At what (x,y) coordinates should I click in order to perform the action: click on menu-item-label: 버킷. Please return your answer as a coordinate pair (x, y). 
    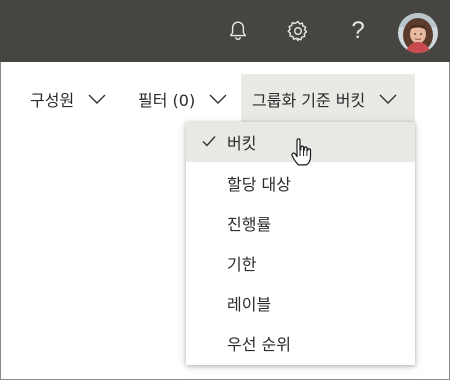
    Looking at the image, I should click on (242, 143).